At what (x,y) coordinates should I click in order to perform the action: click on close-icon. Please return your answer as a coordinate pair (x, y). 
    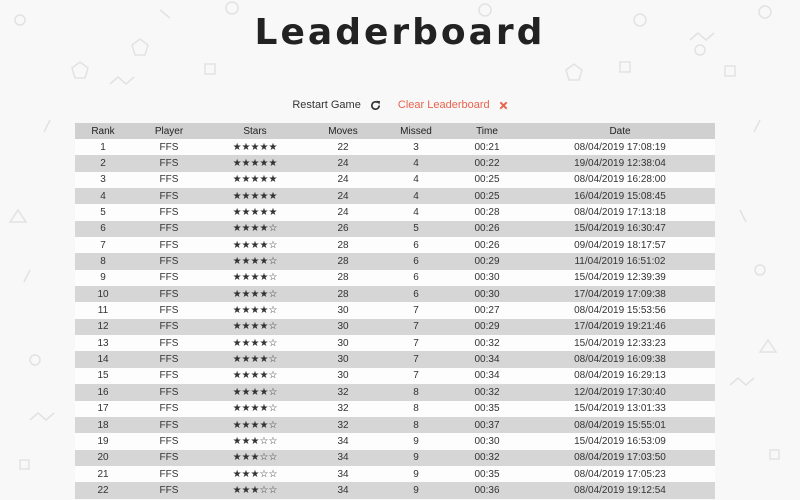
    Looking at the image, I should click on (503, 105).